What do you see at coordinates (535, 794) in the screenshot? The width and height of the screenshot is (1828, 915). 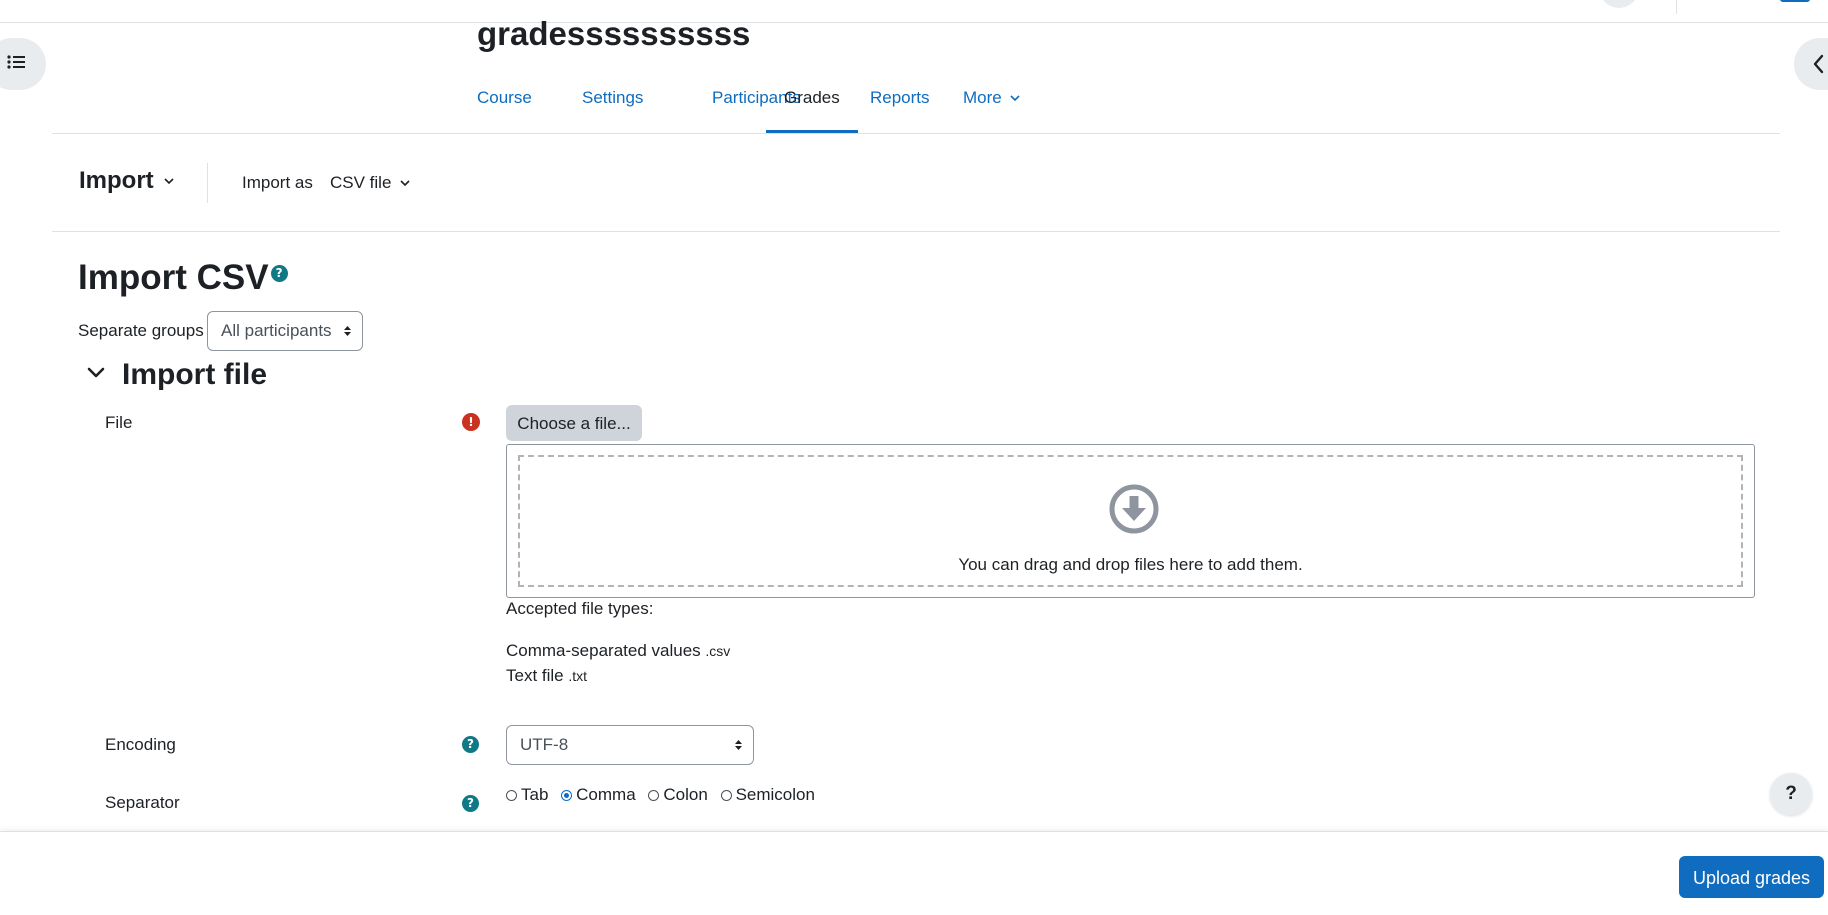 I see `radio-label: Tab` at bounding box center [535, 794].